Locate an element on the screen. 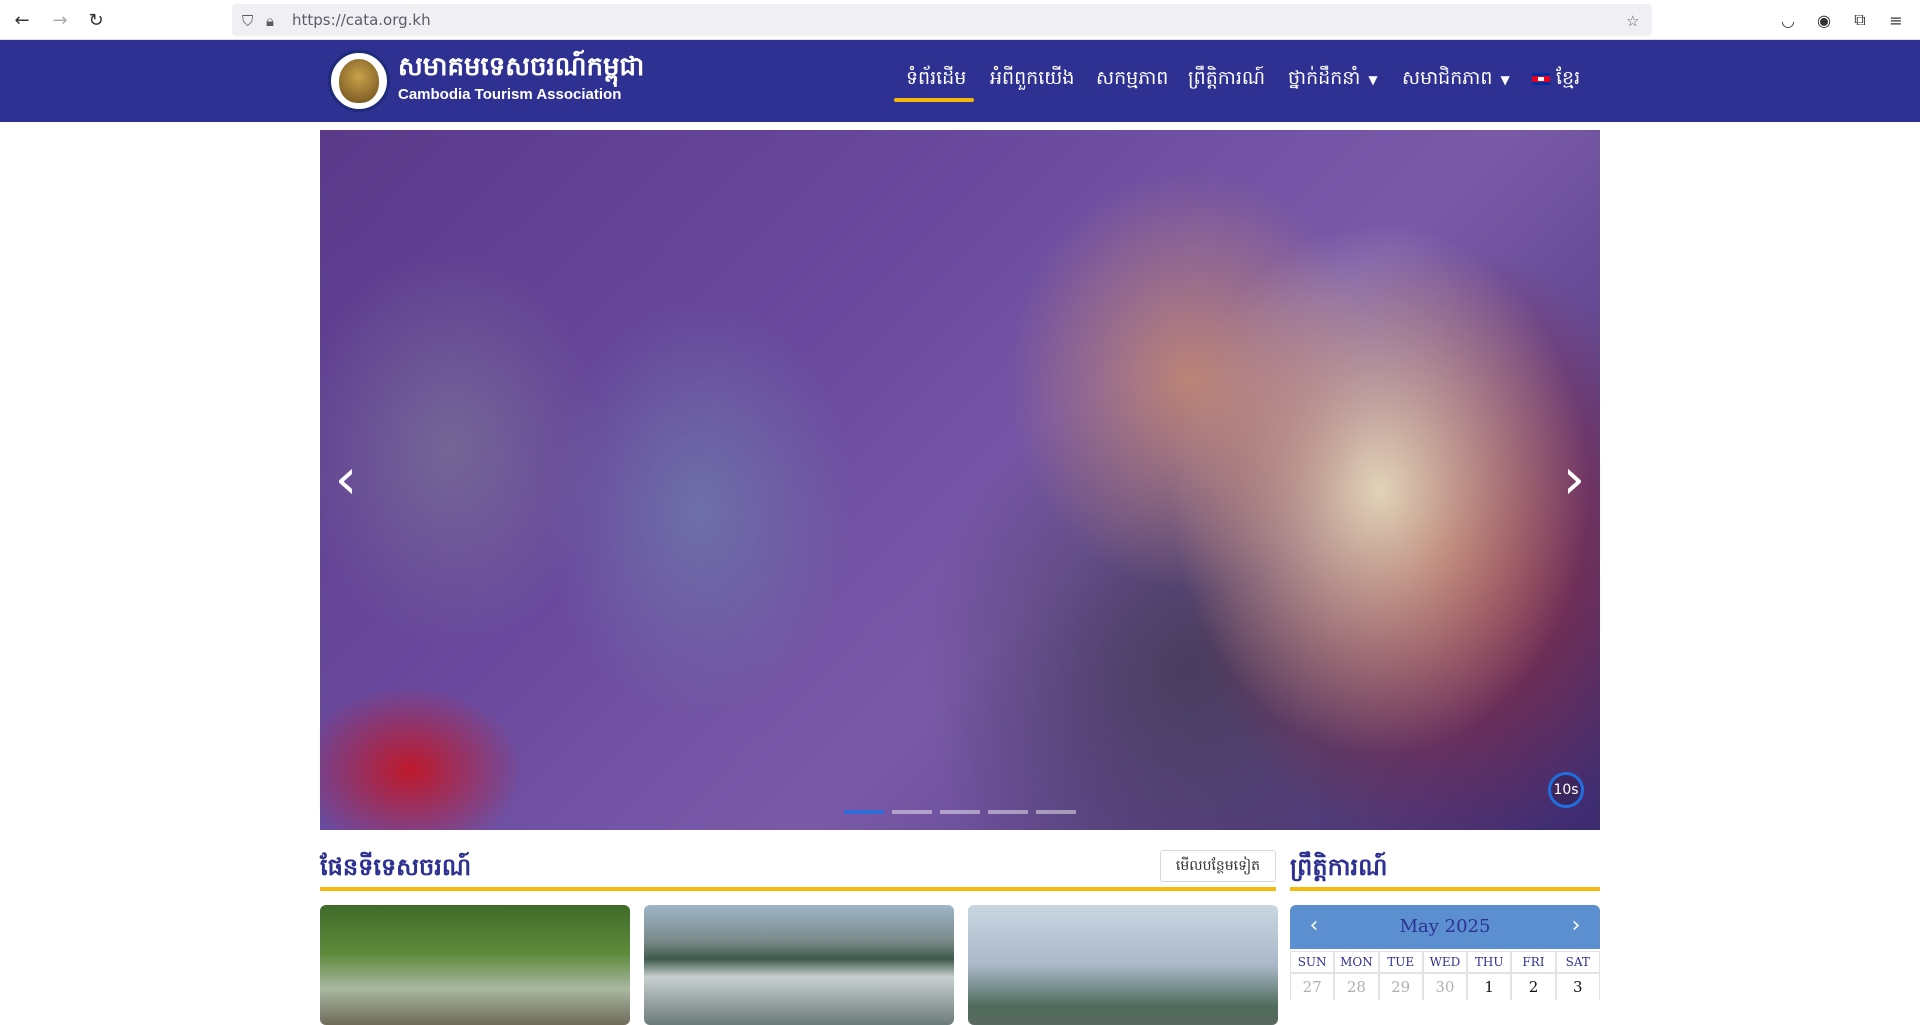 This screenshot has height=1025, width=1920. reload-icon: ↻ is located at coordinates (96, 20).